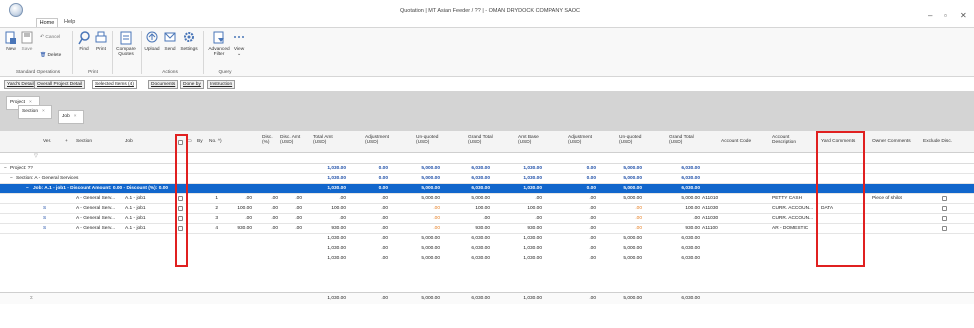 The height and width of the screenshot is (328, 974). Describe the element at coordinates (945, 16) in the screenshot. I see `maximize-button: ▫` at that location.